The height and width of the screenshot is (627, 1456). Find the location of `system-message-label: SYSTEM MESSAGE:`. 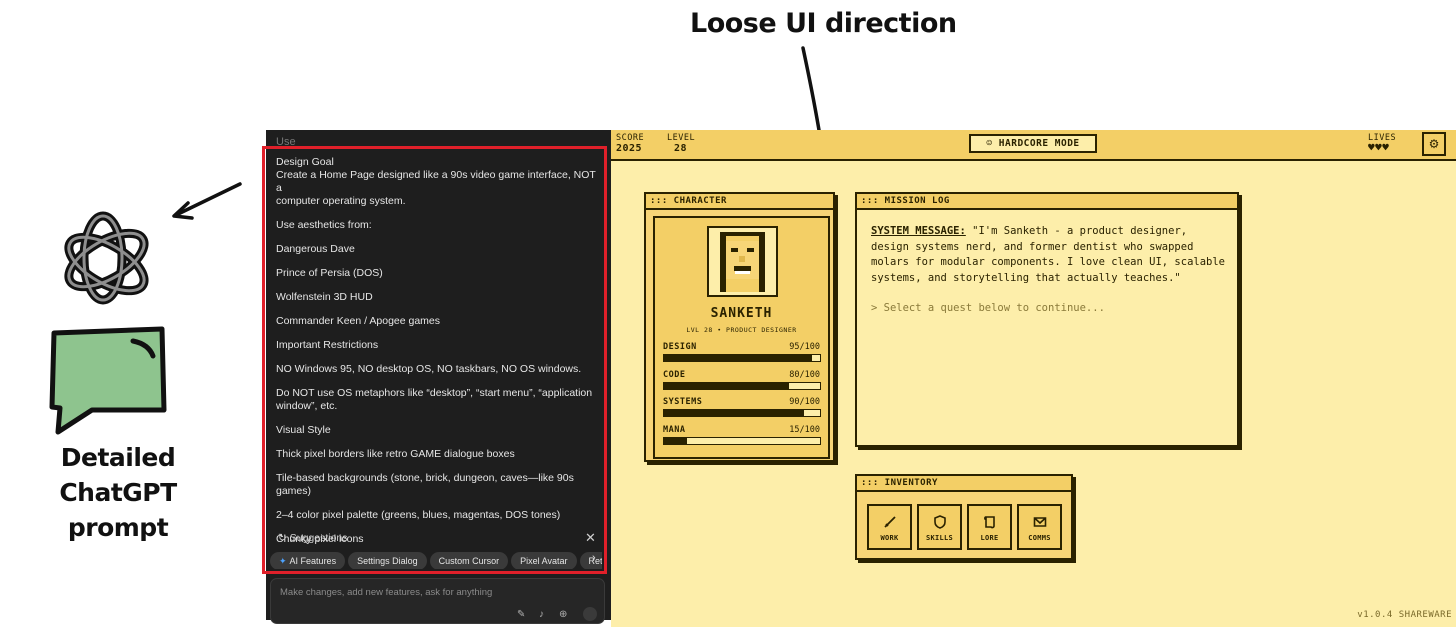

system-message-label: SYSTEM MESSAGE: is located at coordinates (918, 231).